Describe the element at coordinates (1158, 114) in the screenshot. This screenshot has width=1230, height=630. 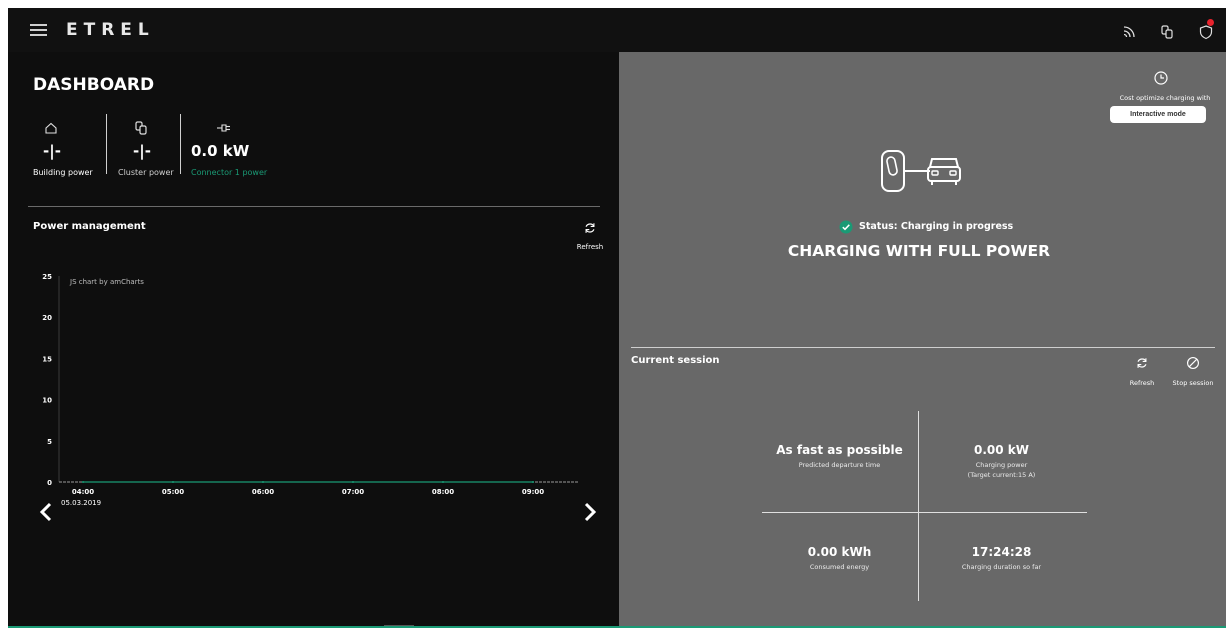
I see `interactive-mode-button: Interactive mode` at that location.